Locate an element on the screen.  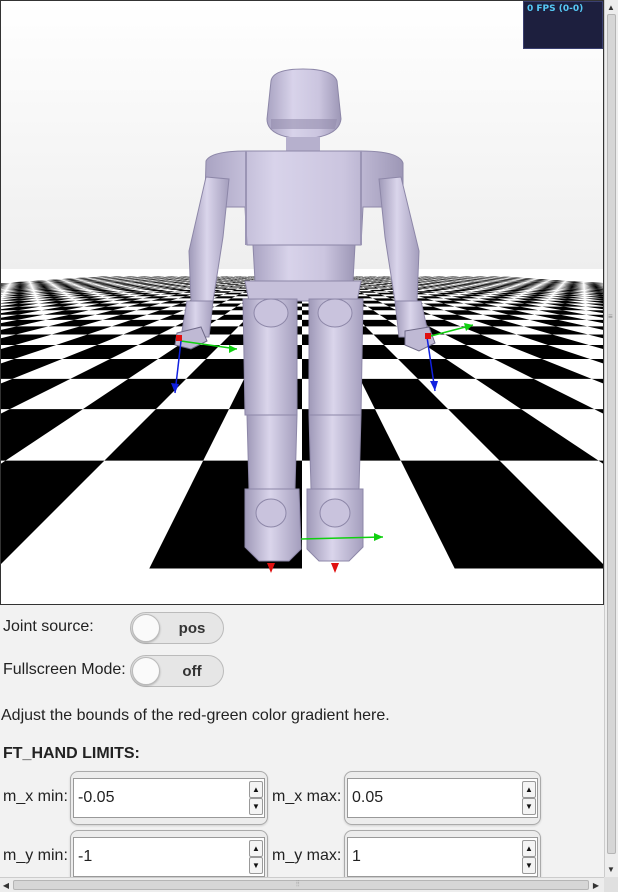
fullscreen-mode-label: Fullscreen Mode: is located at coordinates (64, 669).